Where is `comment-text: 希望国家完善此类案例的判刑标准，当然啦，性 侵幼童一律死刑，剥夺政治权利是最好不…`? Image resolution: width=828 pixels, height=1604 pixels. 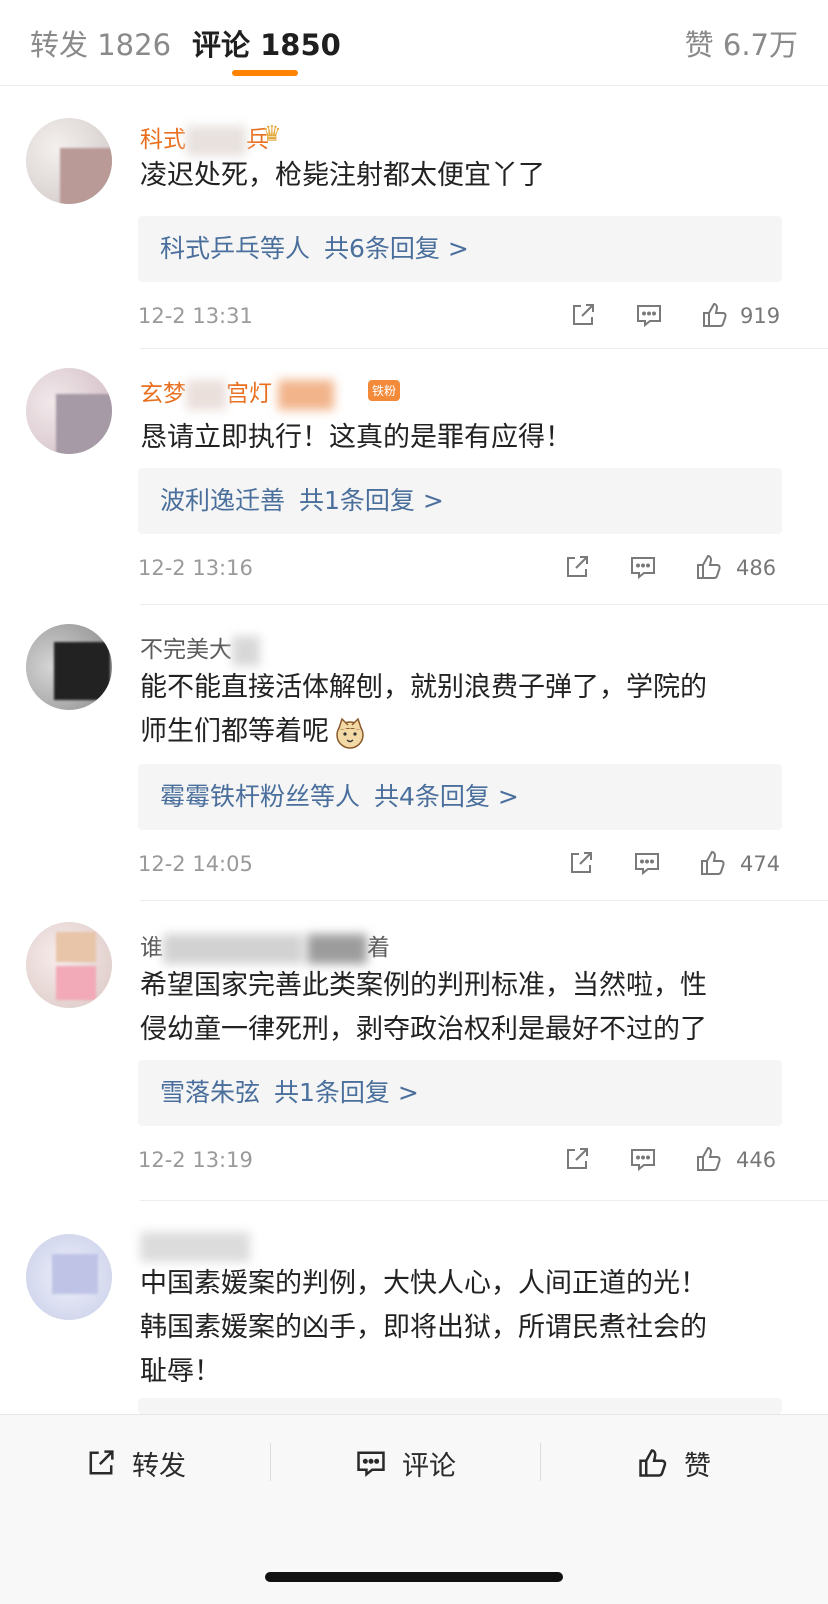 comment-text: 希望国家完善此类案例的判刑标准，当然啦，性 侵幼童一律死刑，剥夺政治权利是最好不… is located at coordinates (423, 1007).